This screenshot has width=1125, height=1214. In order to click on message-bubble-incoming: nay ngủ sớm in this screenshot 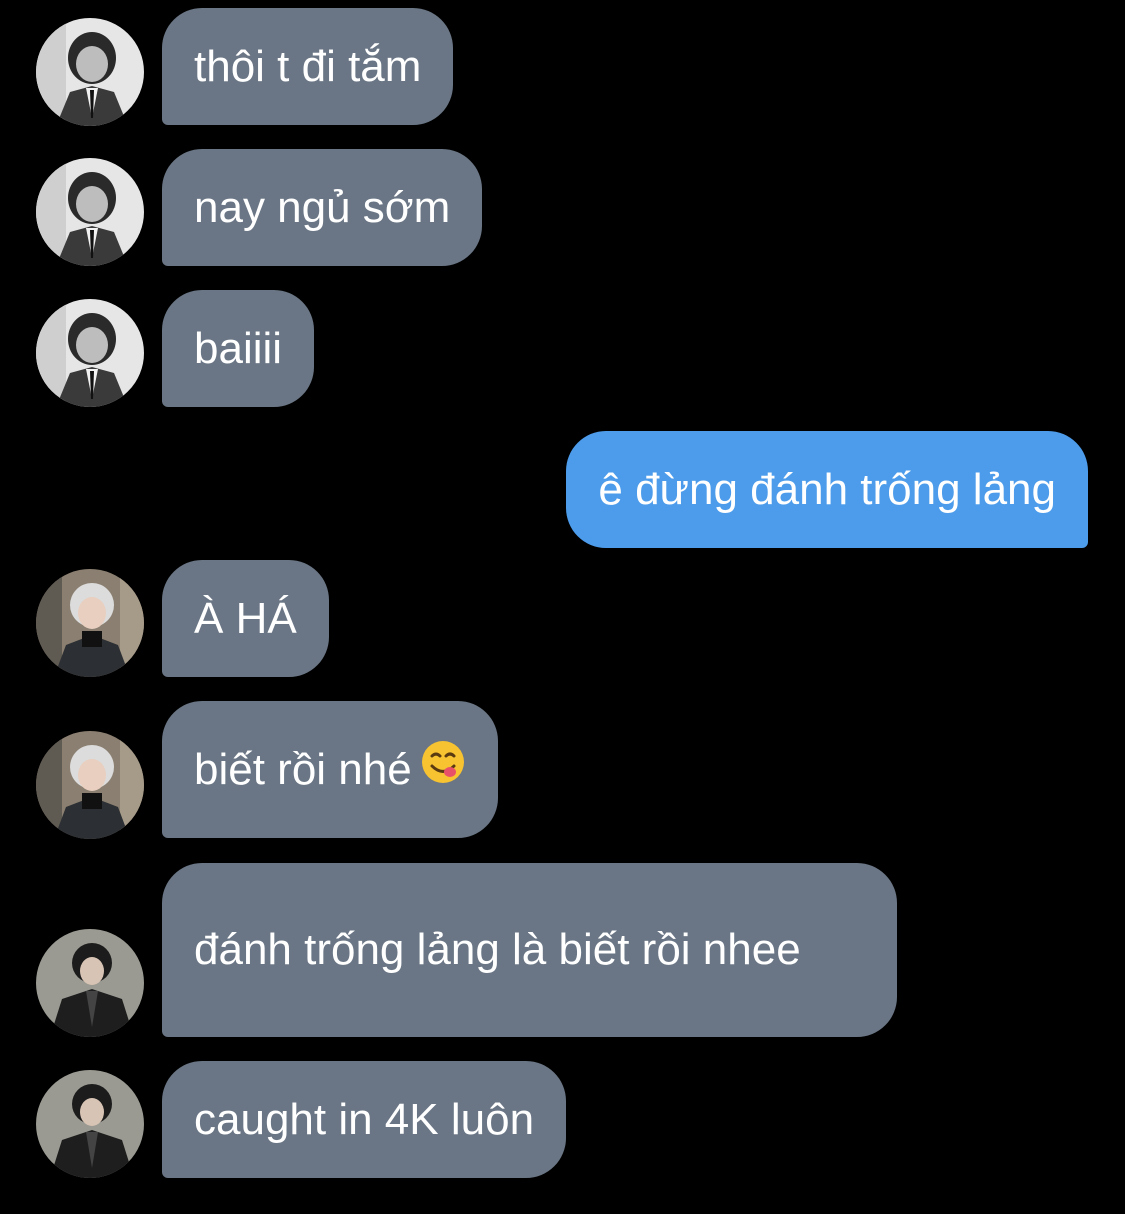, I will do `click(322, 207)`.